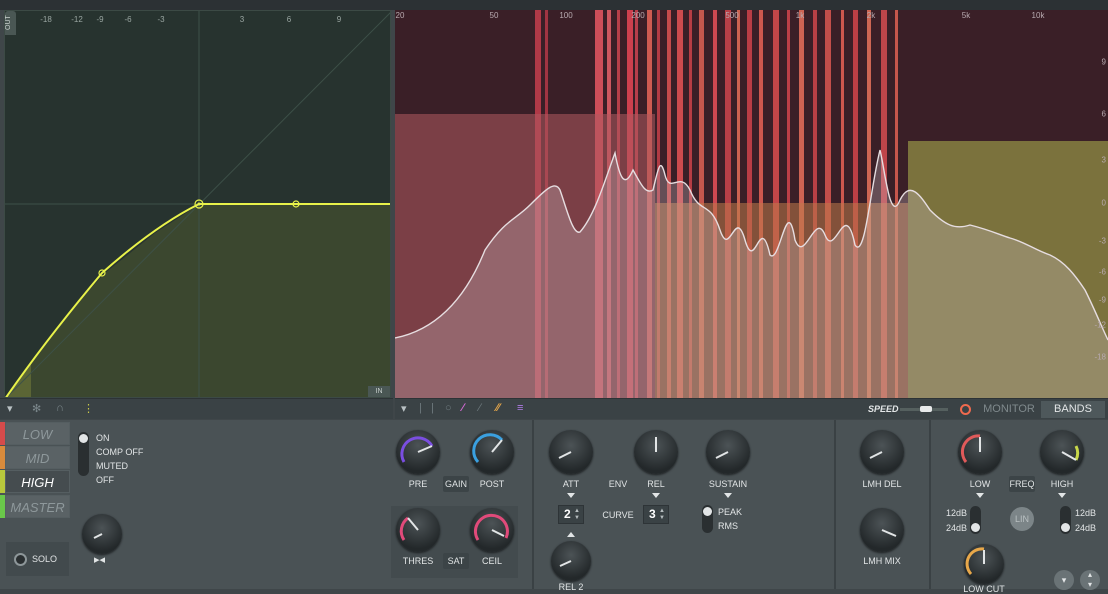 The image size is (1108, 594). What do you see at coordinates (448, 408) in the screenshot?
I see `circle-icon: ○` at bounding box center [448, 408].